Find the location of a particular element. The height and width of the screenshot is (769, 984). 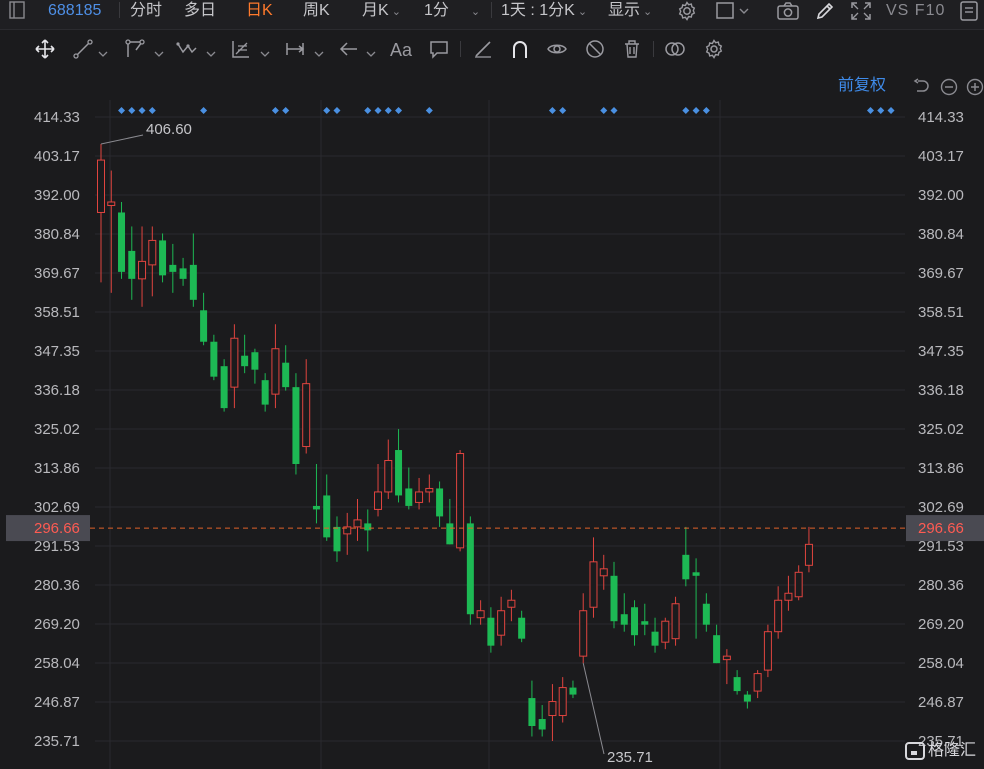

tab-intraday: 分时 is located at coordinates (146, 11).